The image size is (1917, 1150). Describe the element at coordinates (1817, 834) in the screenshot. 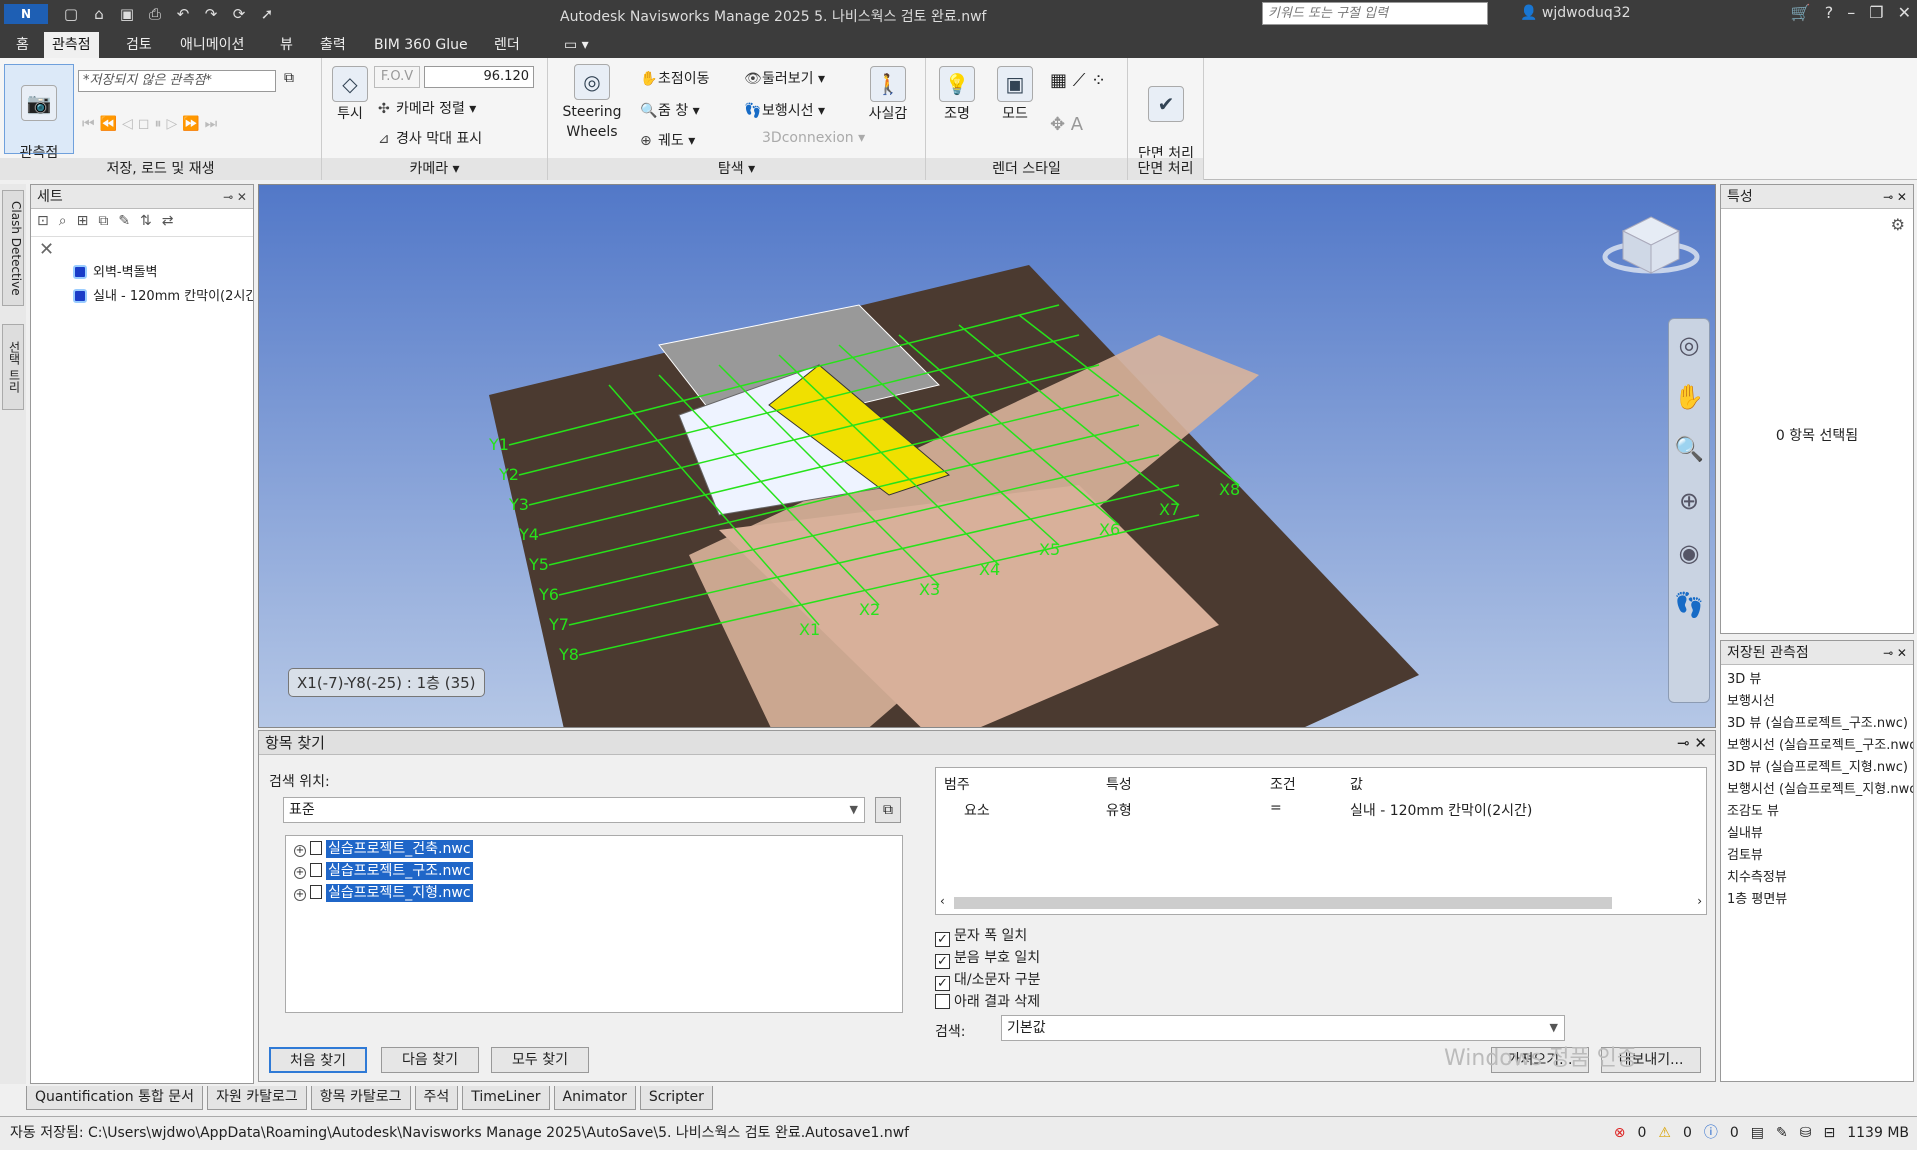

I see `viewpoint-item: 실내뷰` at that location.